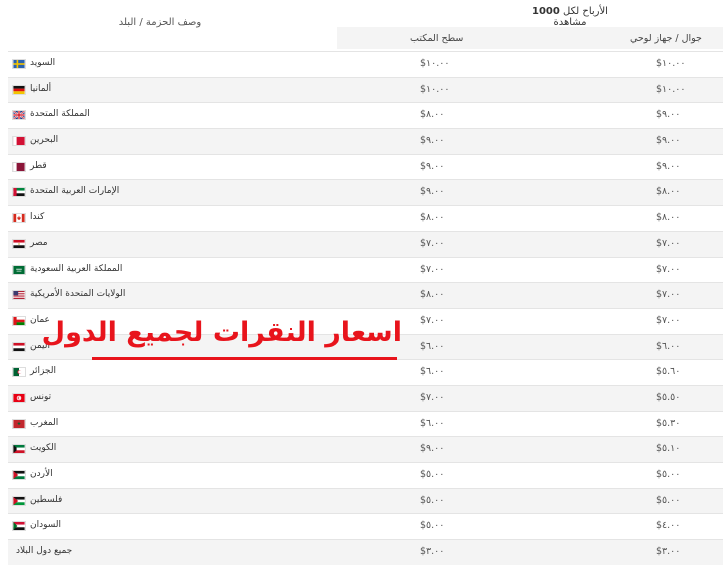 The image size is (723, 565). What do you see at coordinates (244, 358) in the screenshot?
I see `overlay-underline` at bounding box center [244, 358].